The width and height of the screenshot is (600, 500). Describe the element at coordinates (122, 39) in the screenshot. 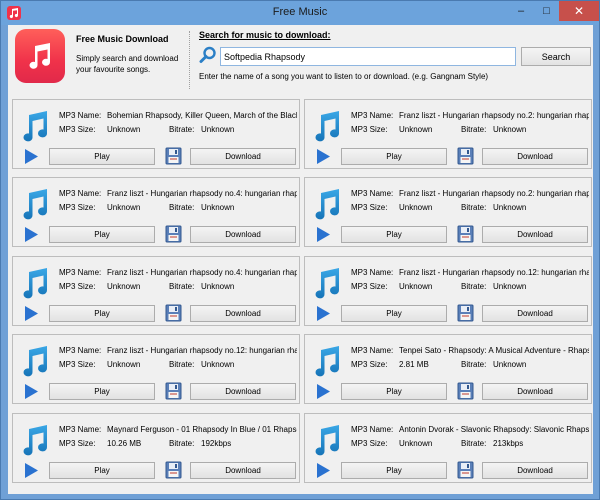

I see `app-name: Free Music Download` at that location.